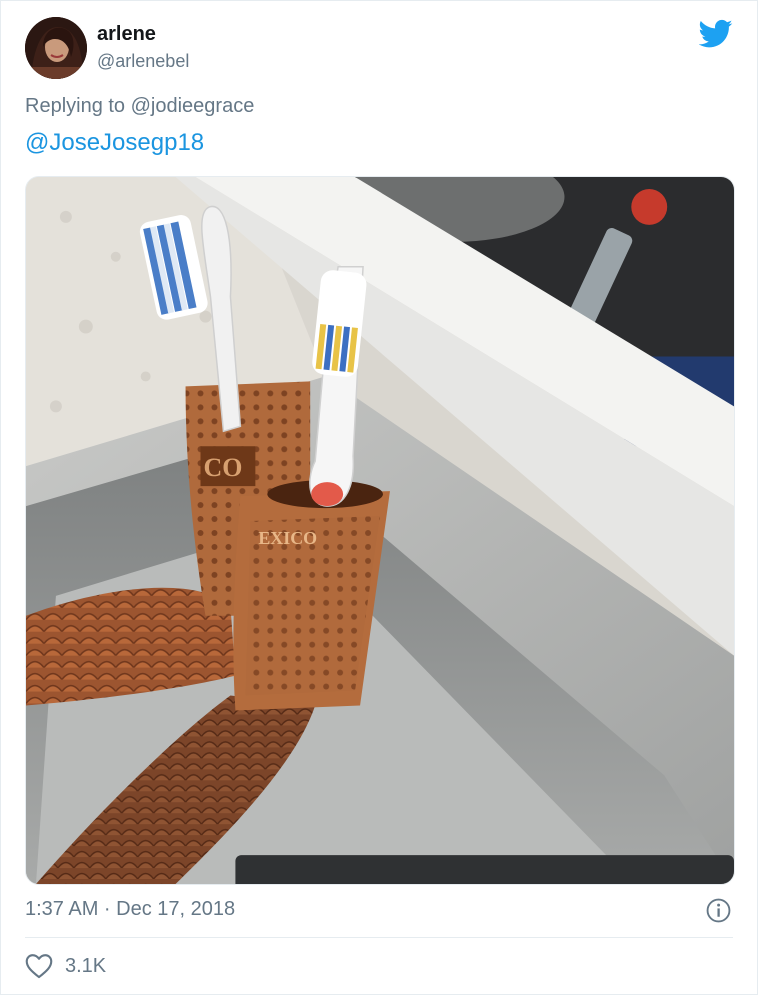  Describe the element at coordinates (287, 538) in the screenshot. I see `boot-stamp-front: EXICO` at that location.